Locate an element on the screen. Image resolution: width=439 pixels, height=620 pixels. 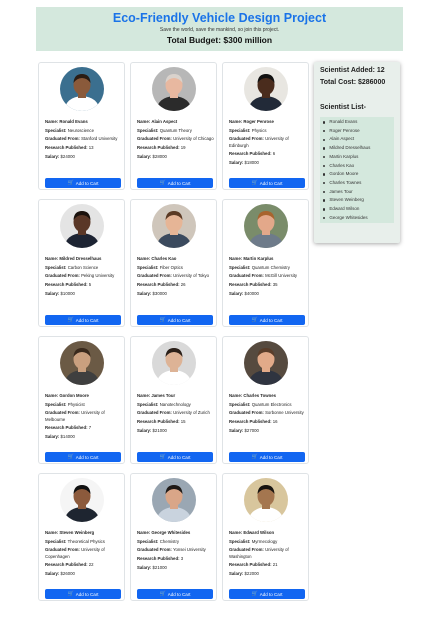
salary-value: $40000 is located at coordinates (251, 293).